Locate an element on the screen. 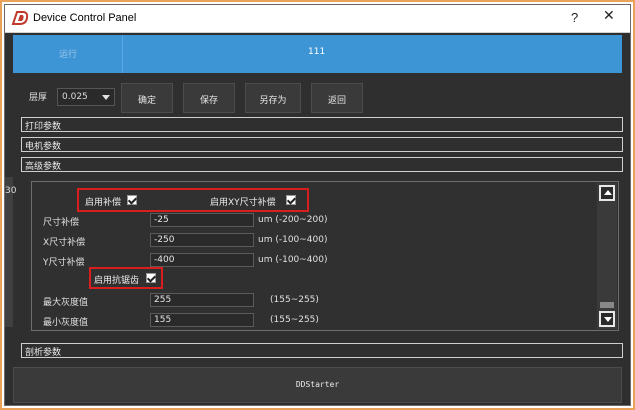 This screenshot has width=635, height=410. size-compensation-label: 尺寸补偿 is located at coordinates (61, 223).